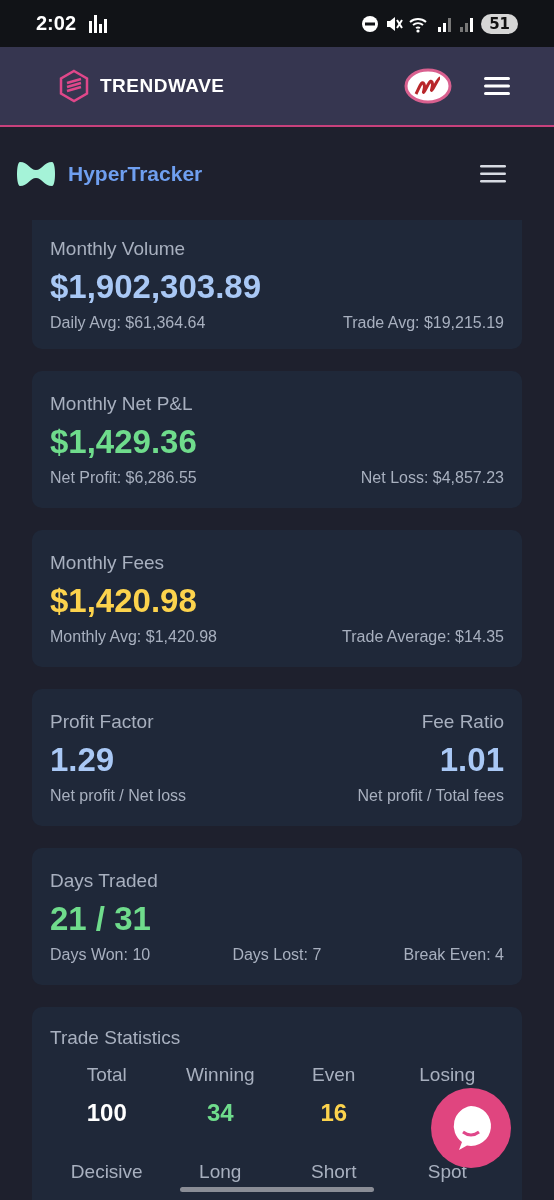 This screenshot has width=554, height=1200. What do you see at coordinates (135, 173) in the screenshot?
I see `app-title: HyperTracker` at bounding box center [135, 173].